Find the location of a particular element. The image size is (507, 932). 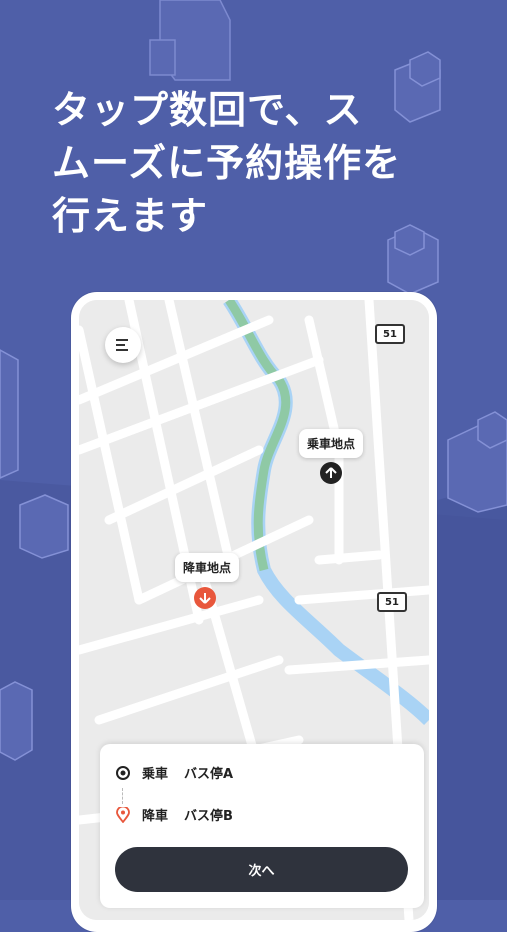

pickup-dot-icon is located at coordinates (123, 772).